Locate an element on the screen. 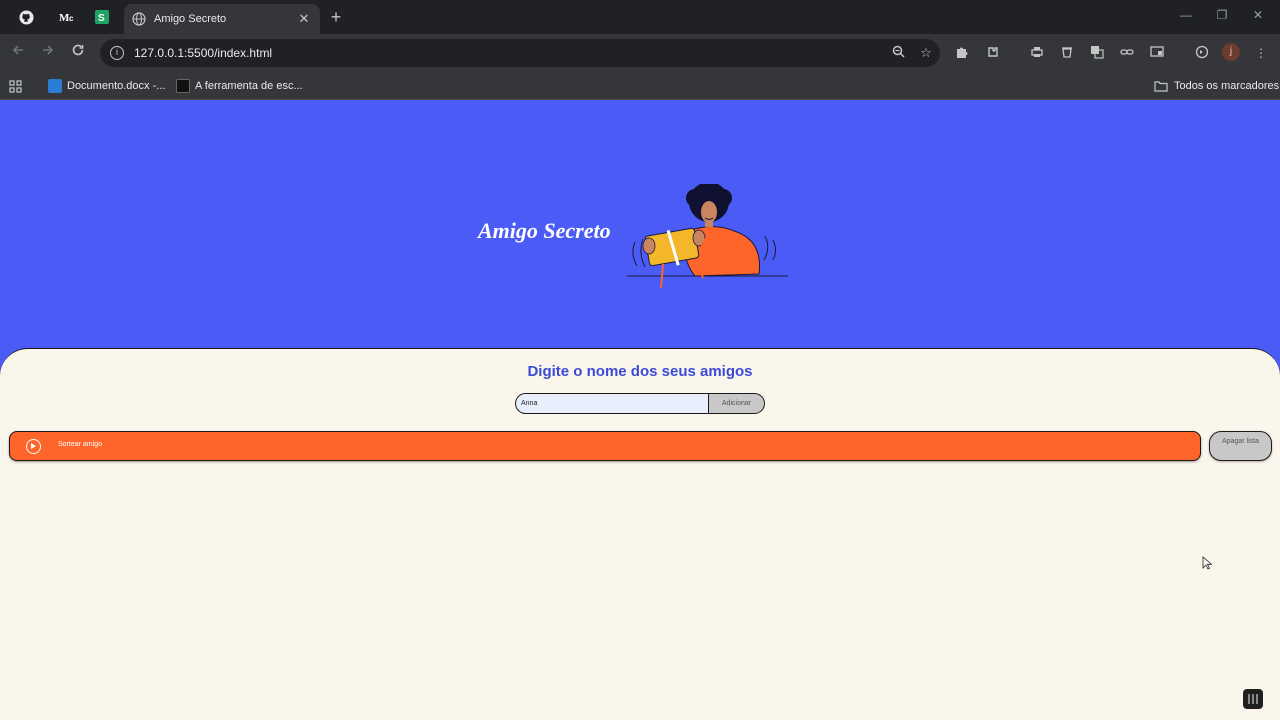  arrow-right-icon is located at coordinates (48, 50).